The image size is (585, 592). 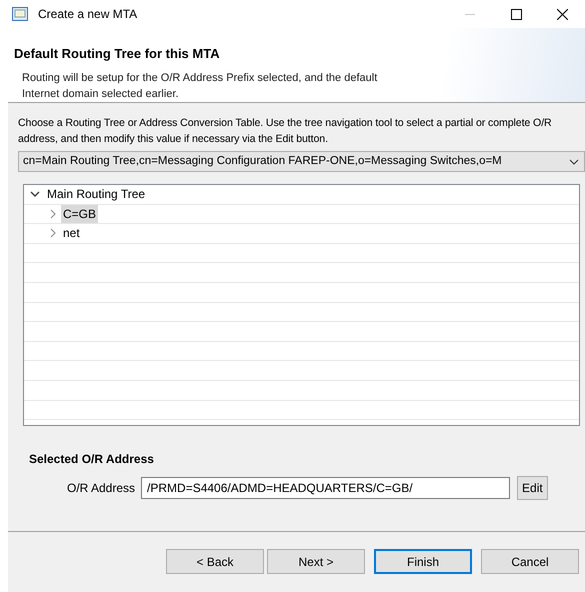 I want to click on window-title: Create a new MTA, so click(x=88, y=14).